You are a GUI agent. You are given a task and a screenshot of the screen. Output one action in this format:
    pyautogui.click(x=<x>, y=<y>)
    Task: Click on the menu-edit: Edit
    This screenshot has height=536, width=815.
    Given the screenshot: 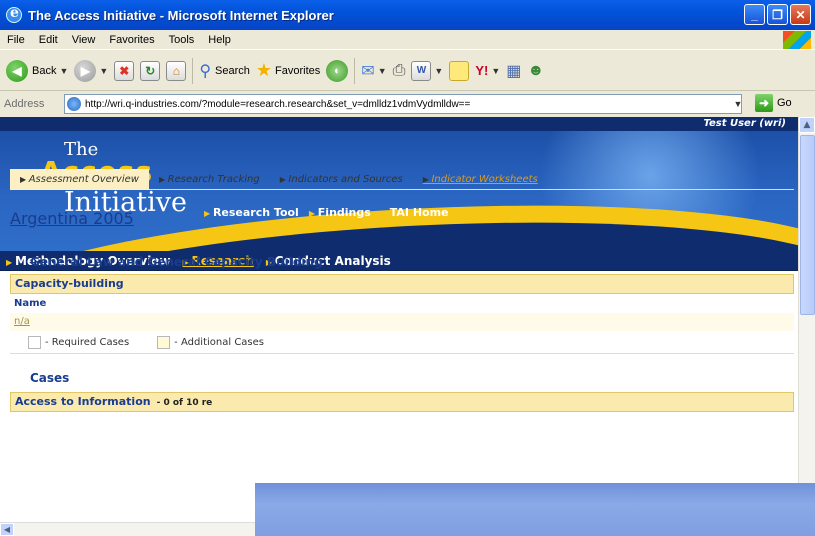 What is the action you would take?
    pyautogui.click(x=48, y=40)
    